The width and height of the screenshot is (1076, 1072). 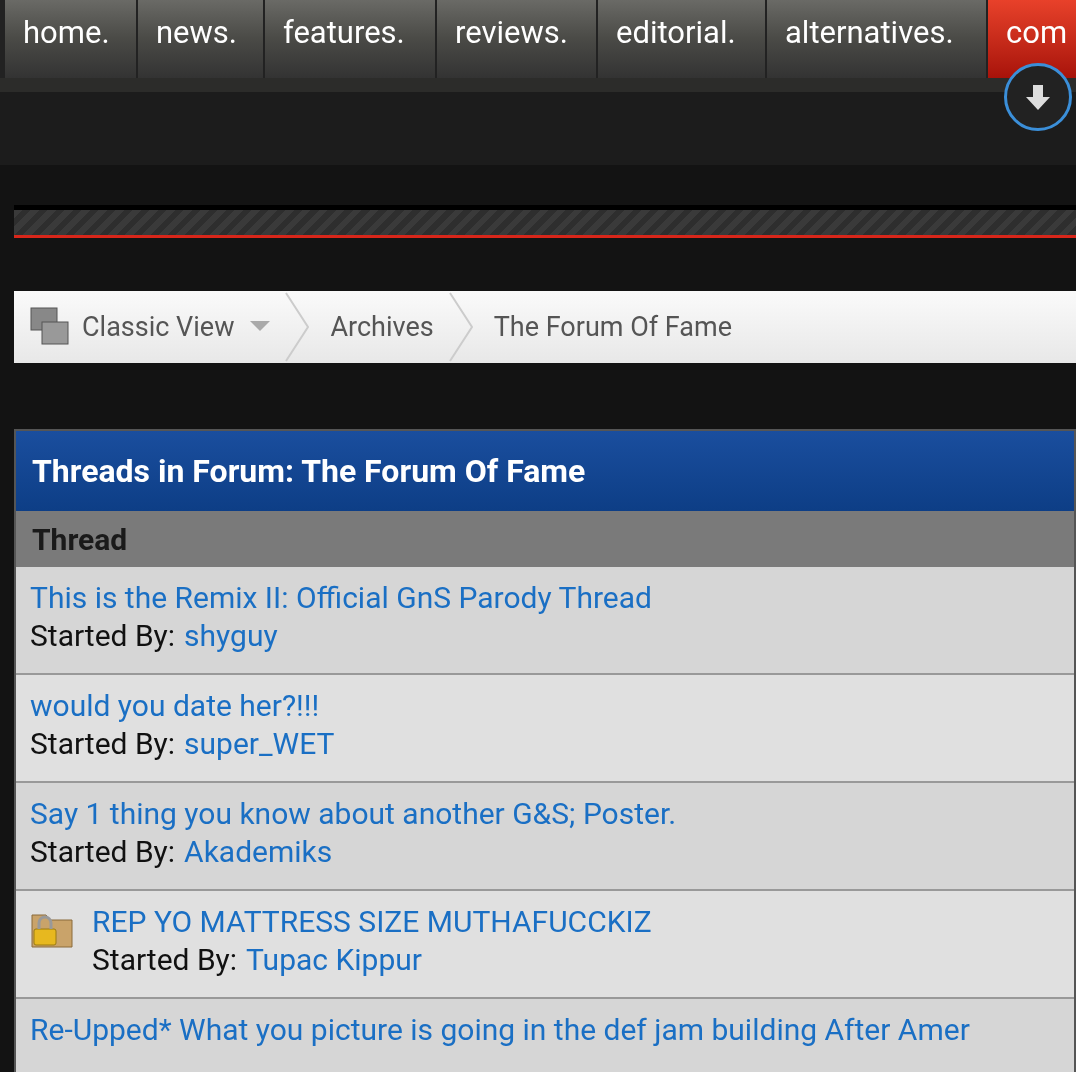 I want to click on breadcrumb-link: Archives, so click(x=382, y=327).